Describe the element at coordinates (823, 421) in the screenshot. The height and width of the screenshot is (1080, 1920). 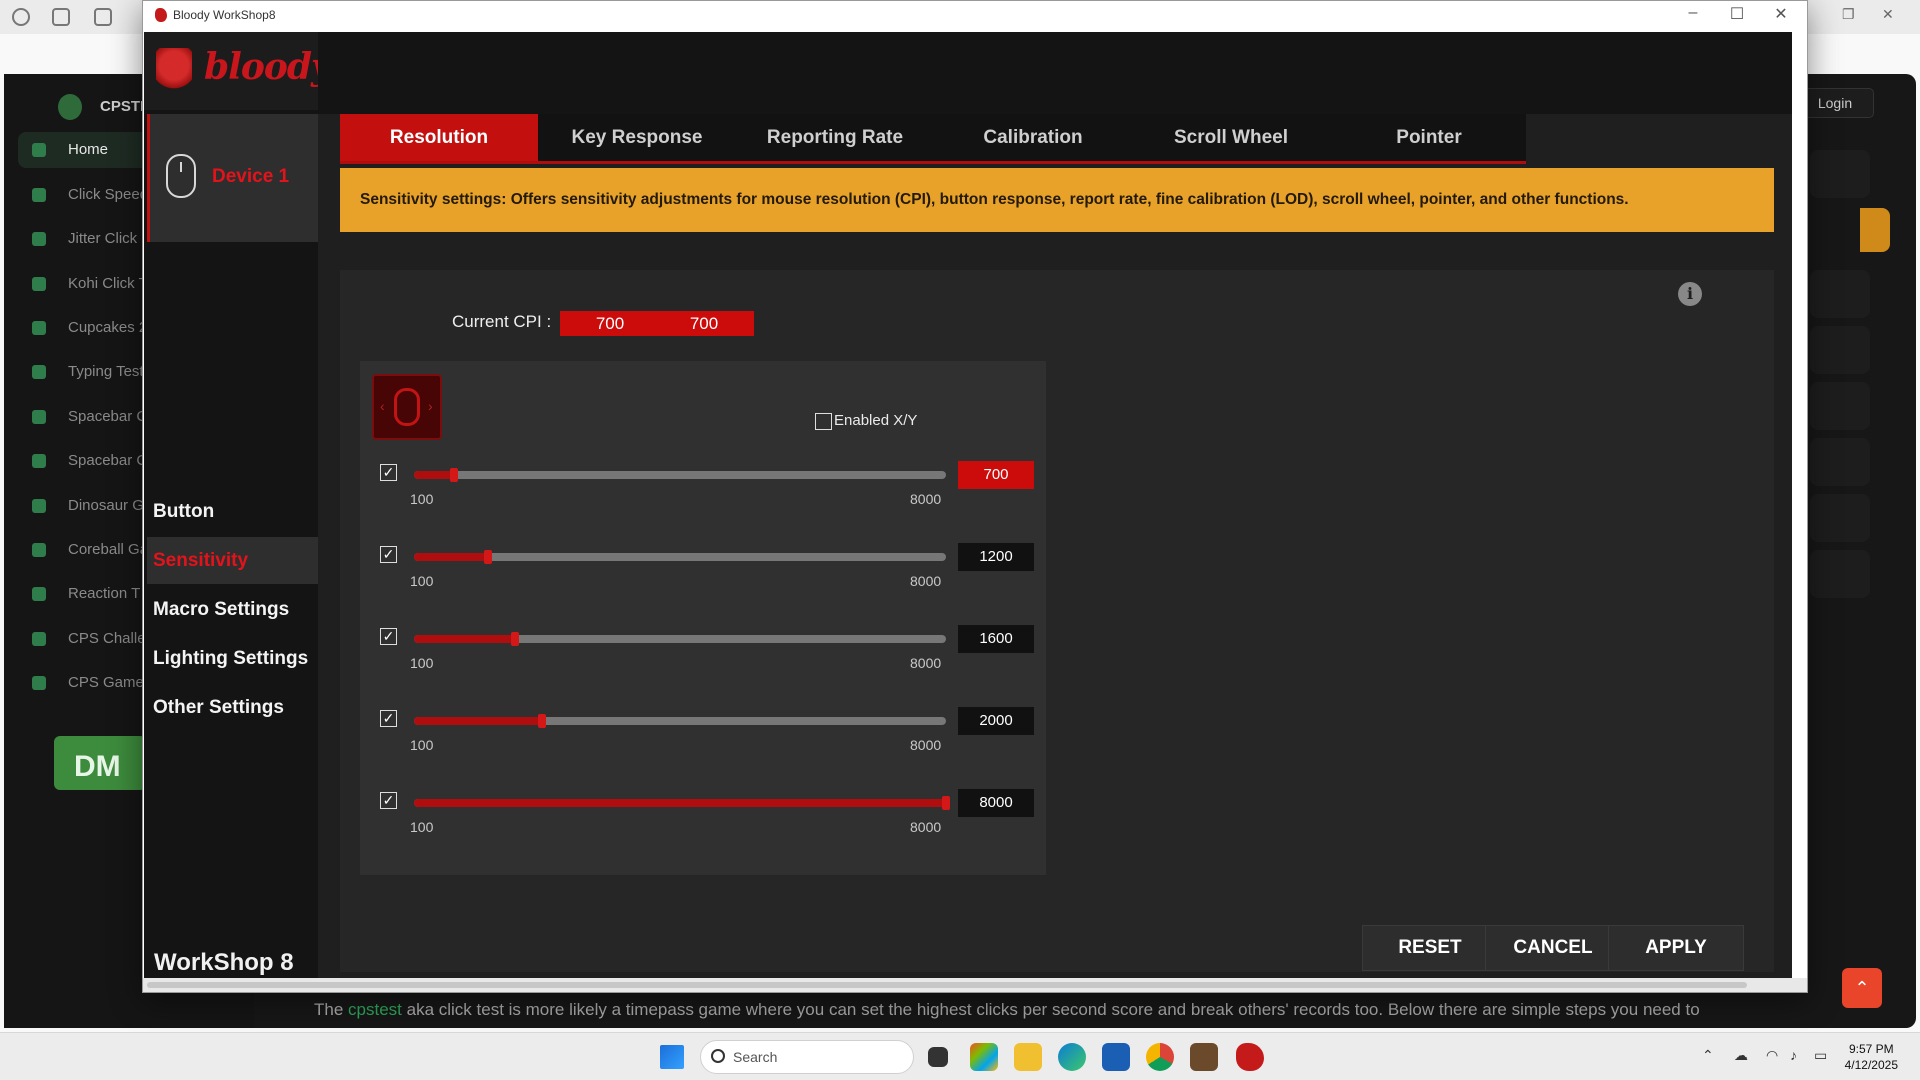
I see `enabled-xy-checkbox` at that location.